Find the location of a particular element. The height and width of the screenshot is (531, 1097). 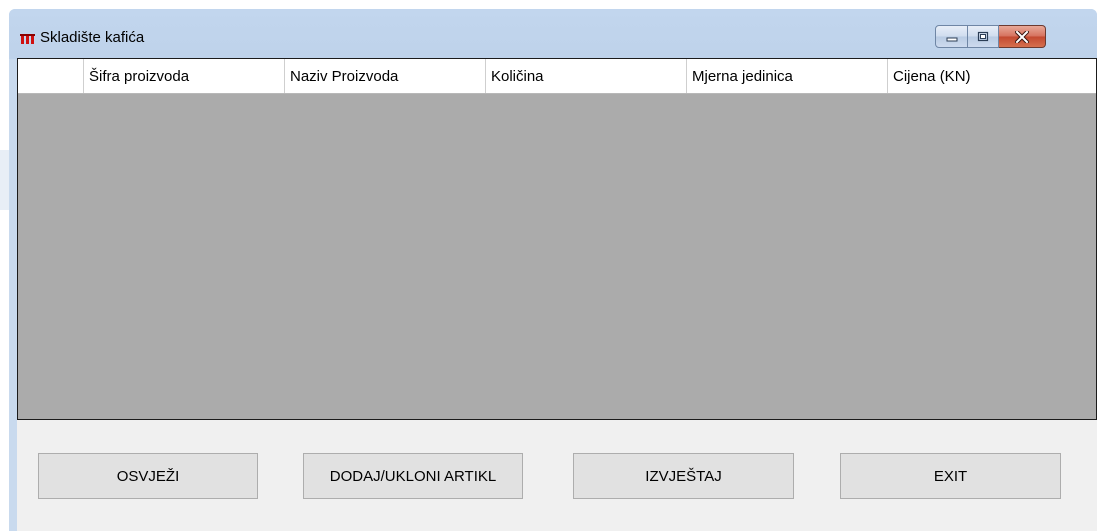

add-remove-item-button: DODAJ/UKLONI ARTIKL is located at coordinates (413, 476).